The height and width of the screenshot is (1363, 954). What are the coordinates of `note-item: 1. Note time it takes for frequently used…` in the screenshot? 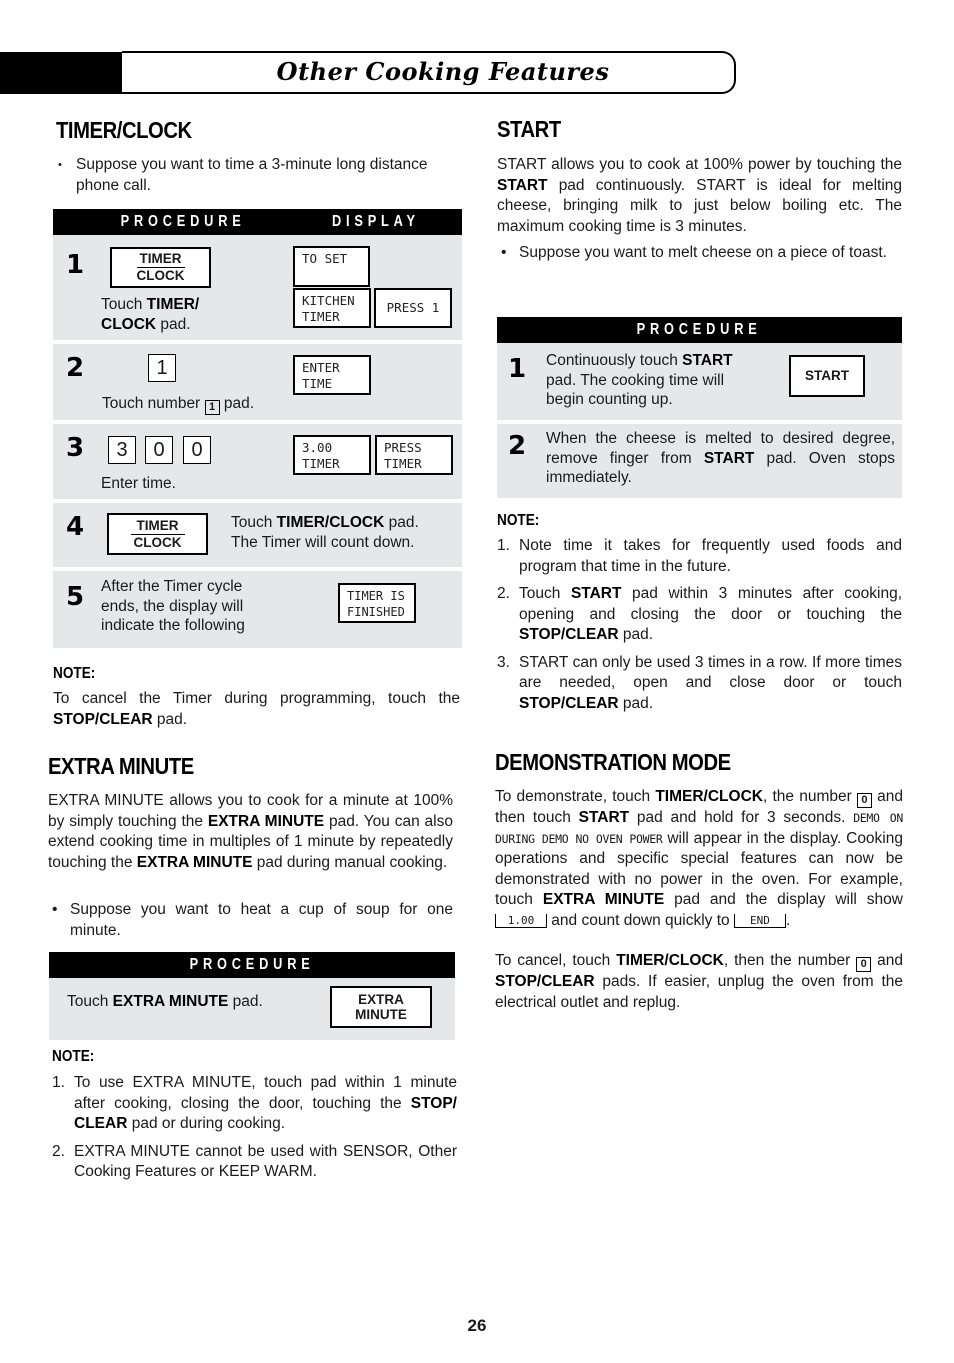 It's located at (699, 556).